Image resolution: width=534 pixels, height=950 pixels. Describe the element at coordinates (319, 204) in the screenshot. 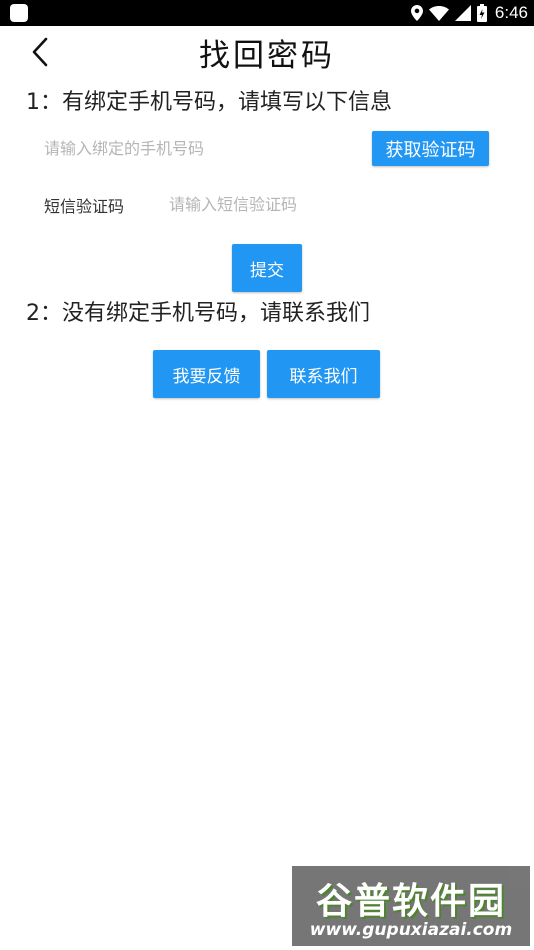

I see `sms-code-input` at that location.